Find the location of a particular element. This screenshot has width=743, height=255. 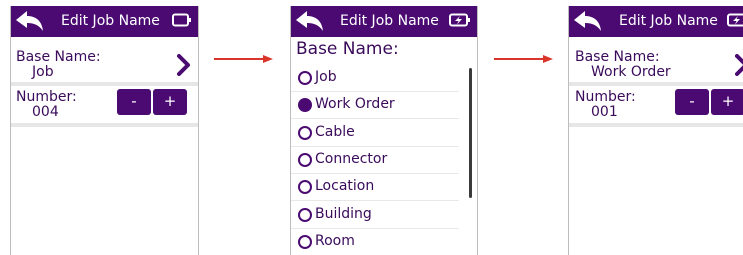

base-name-row: Base Name: Job is located at coordinates (104, 59).